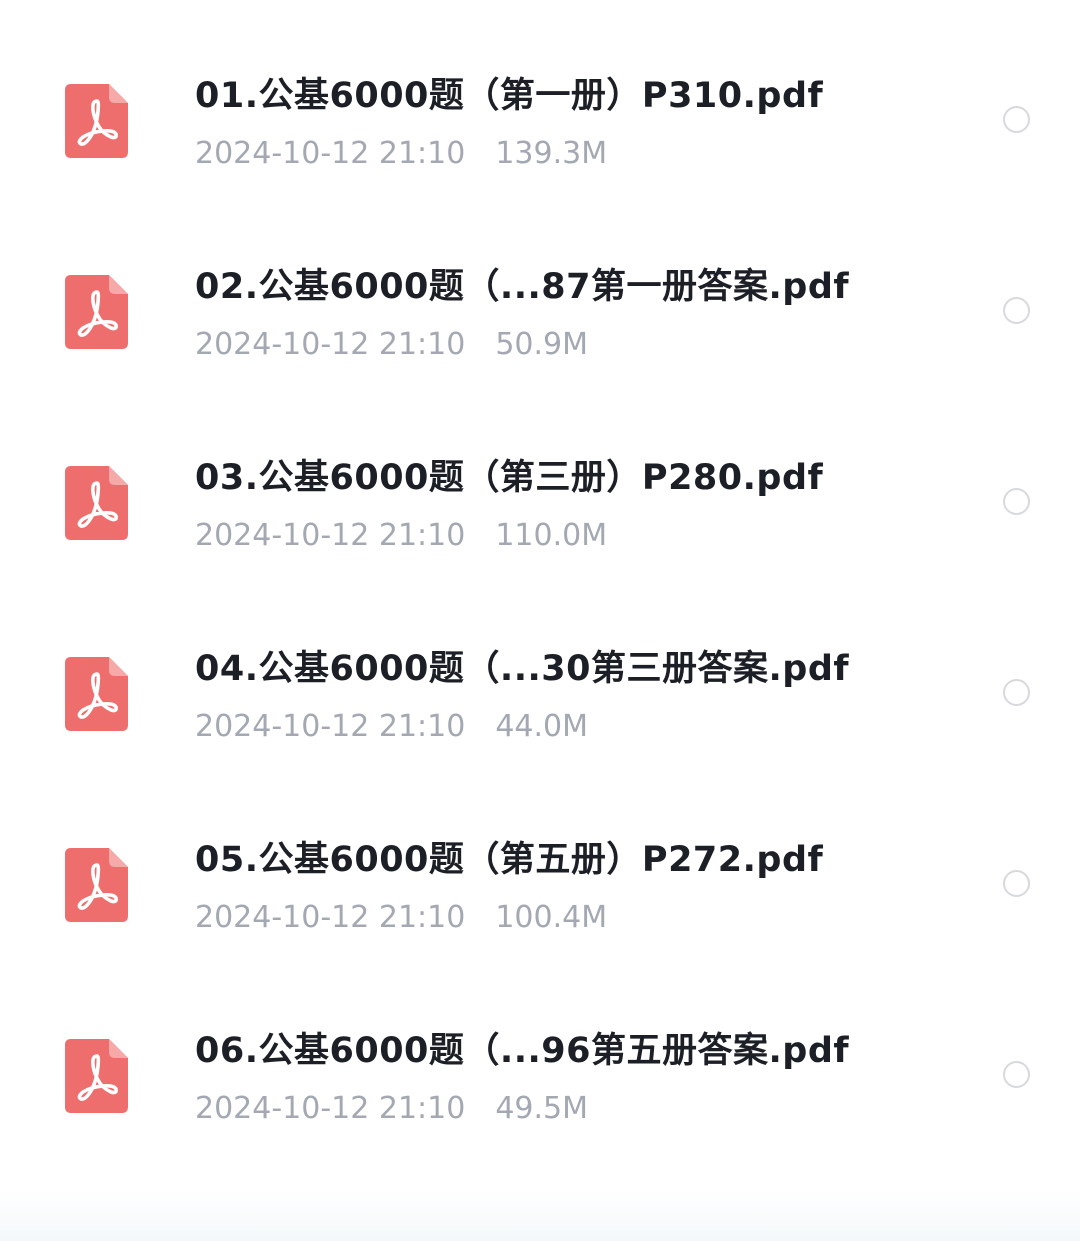 The width and height of the screenshot is (1080, 1241). I want to click on file-name: 03.公基6000题（第三册）P280.pdf, so click(509, 478).